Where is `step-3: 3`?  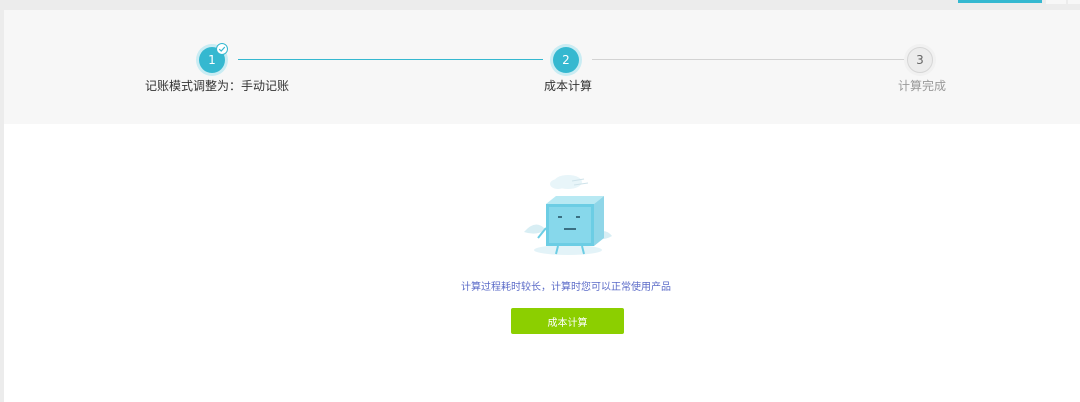 step-3: 3 is located at coordinates (920, 60).